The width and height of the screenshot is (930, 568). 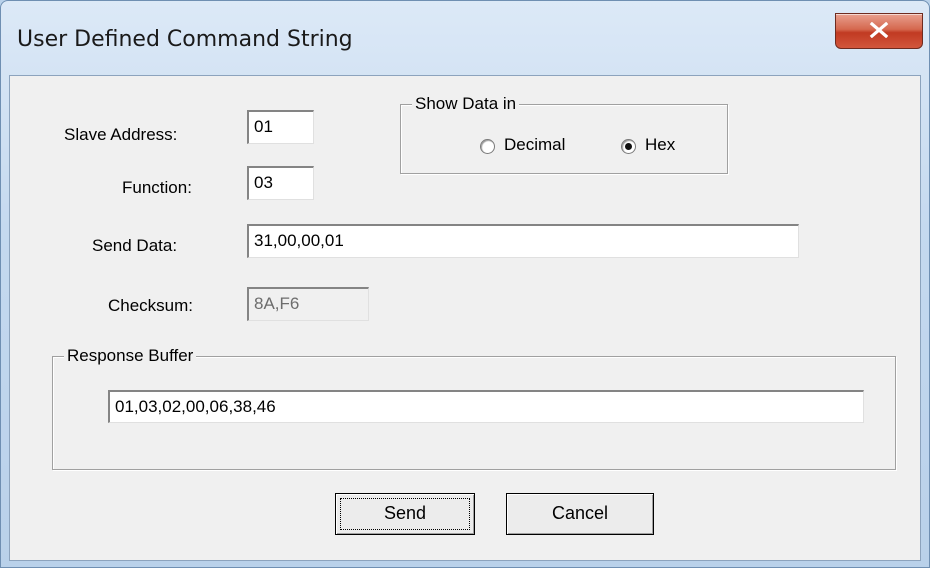 What do you see at coordinates (486, 406) in the screenshot?
I see `response-buffer-input: 01,03,02,00,06,38,46` at bounding box center [486, 406].